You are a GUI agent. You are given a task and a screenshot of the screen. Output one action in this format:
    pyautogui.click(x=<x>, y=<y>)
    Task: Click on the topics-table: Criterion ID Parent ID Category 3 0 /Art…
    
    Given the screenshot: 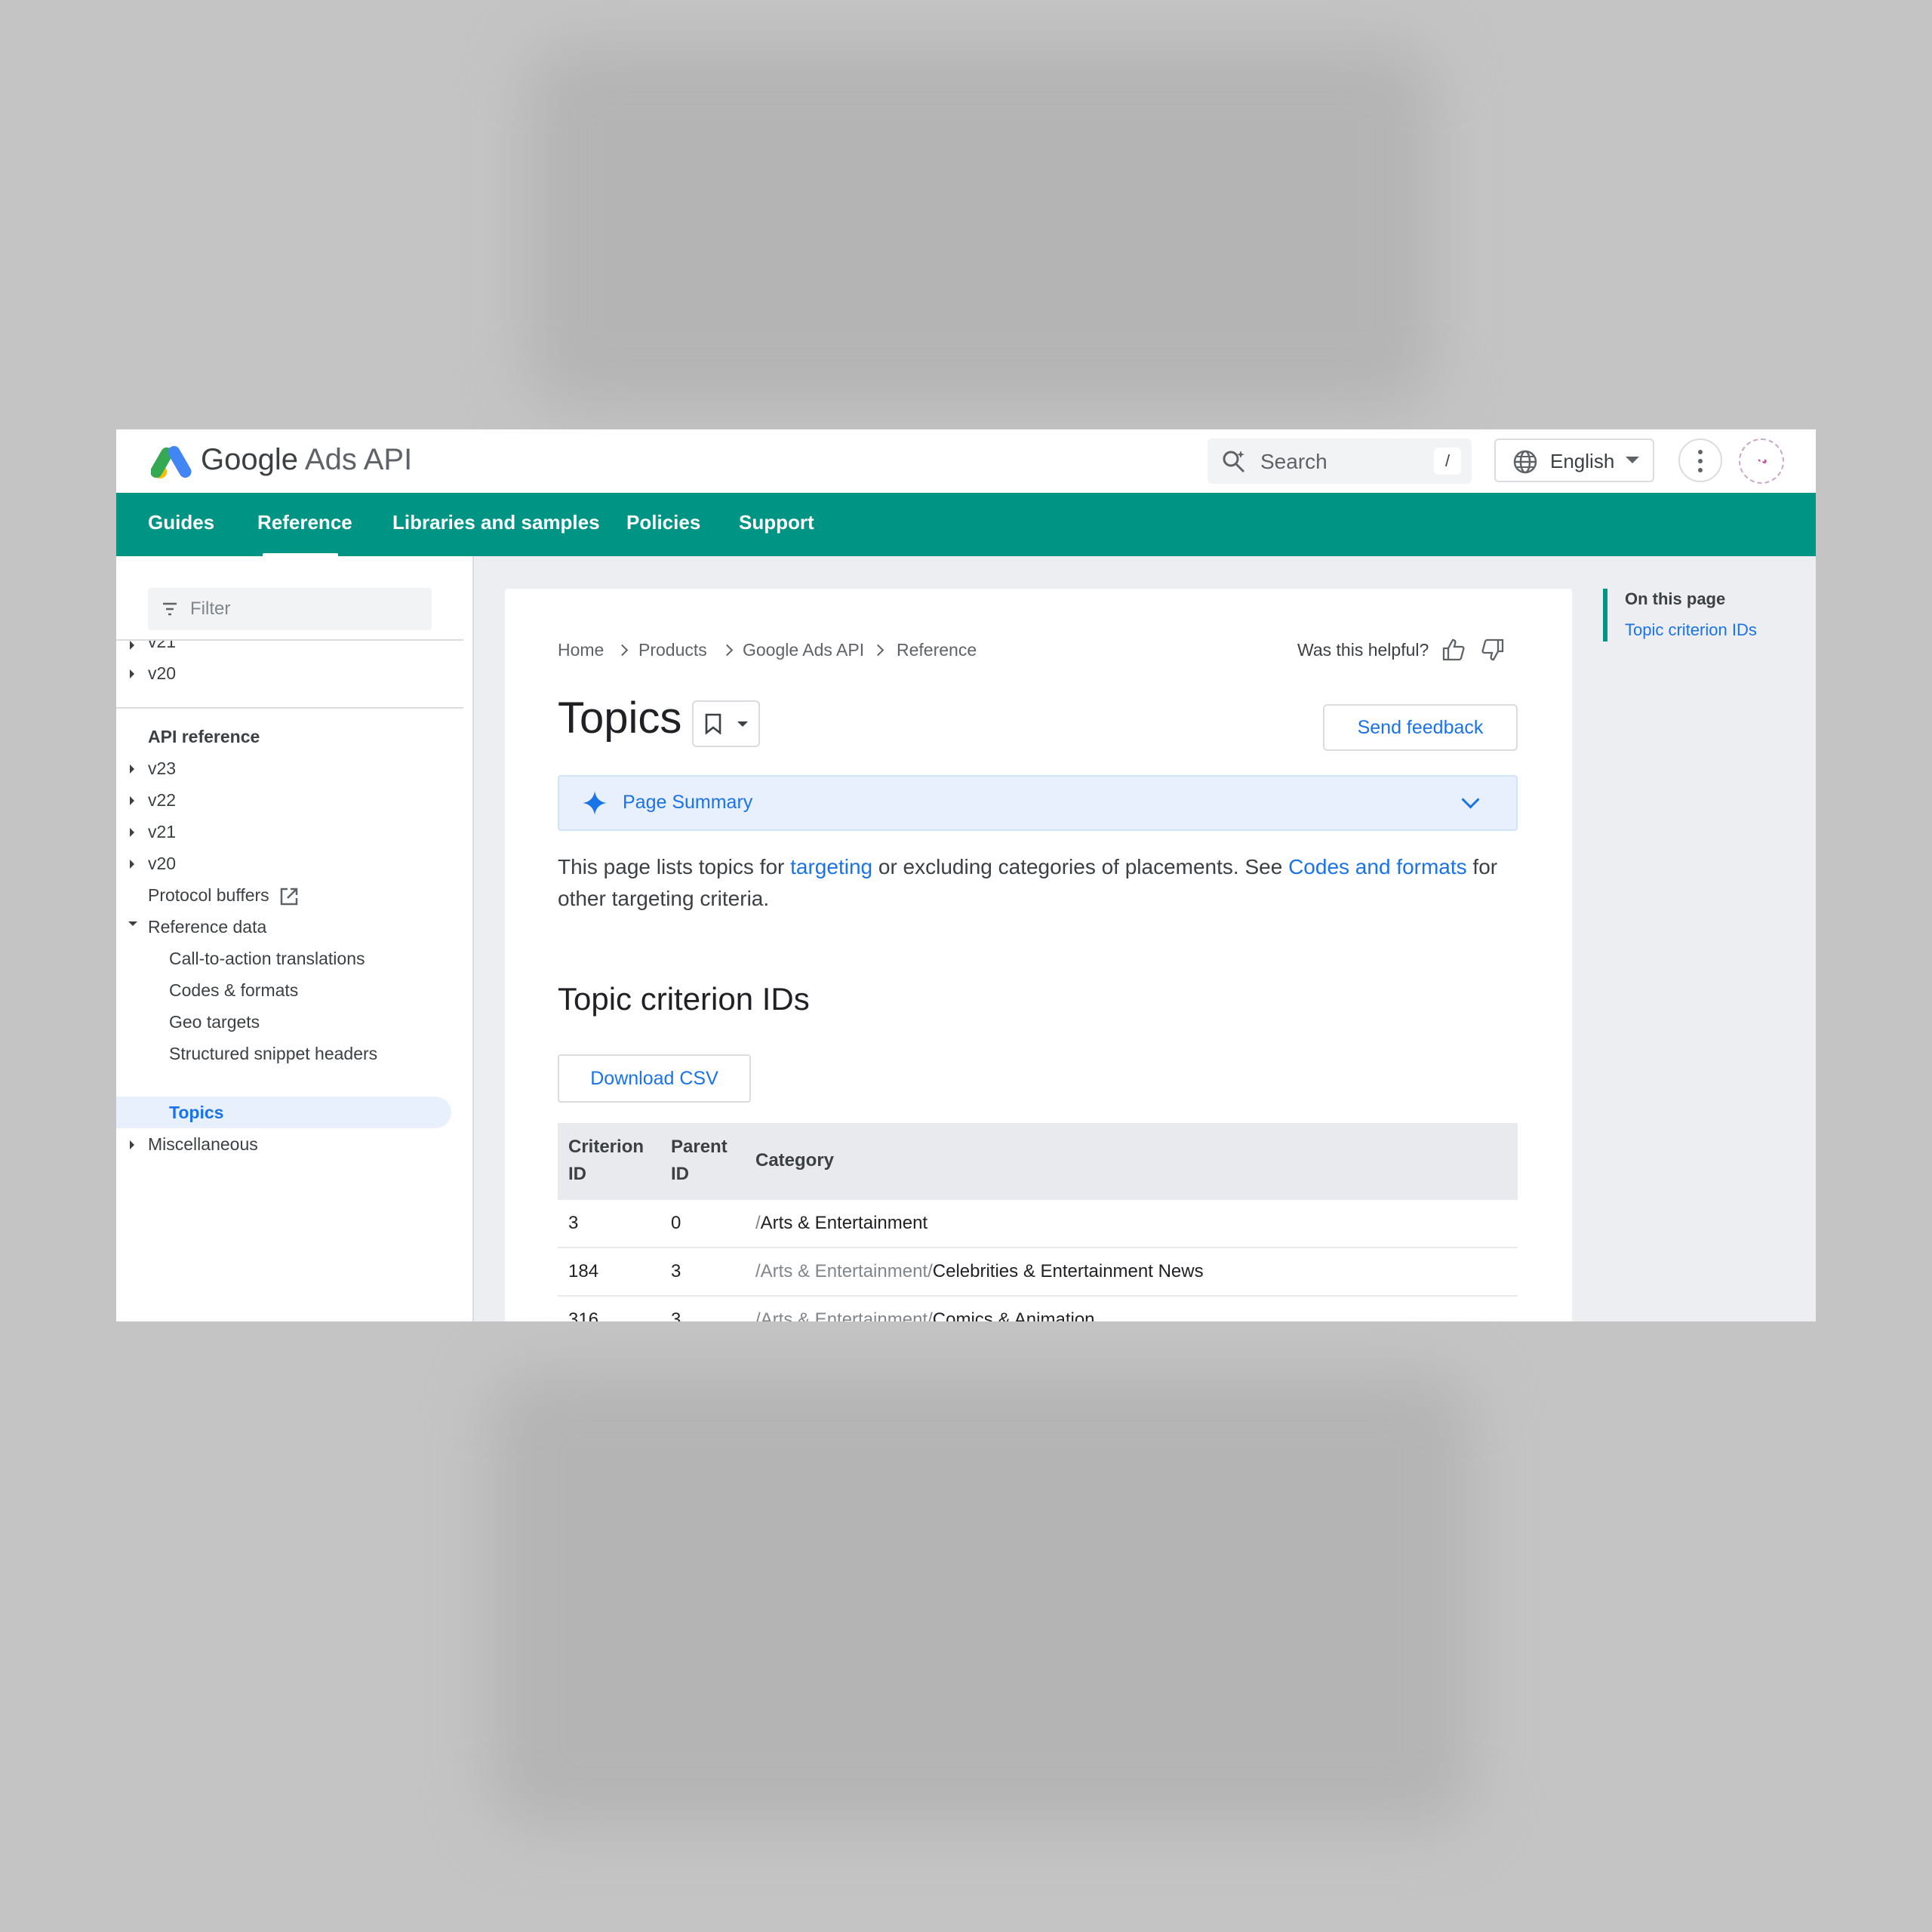 What is the action you would take?
    pyautogui.click(x=1038, y=1222)
    